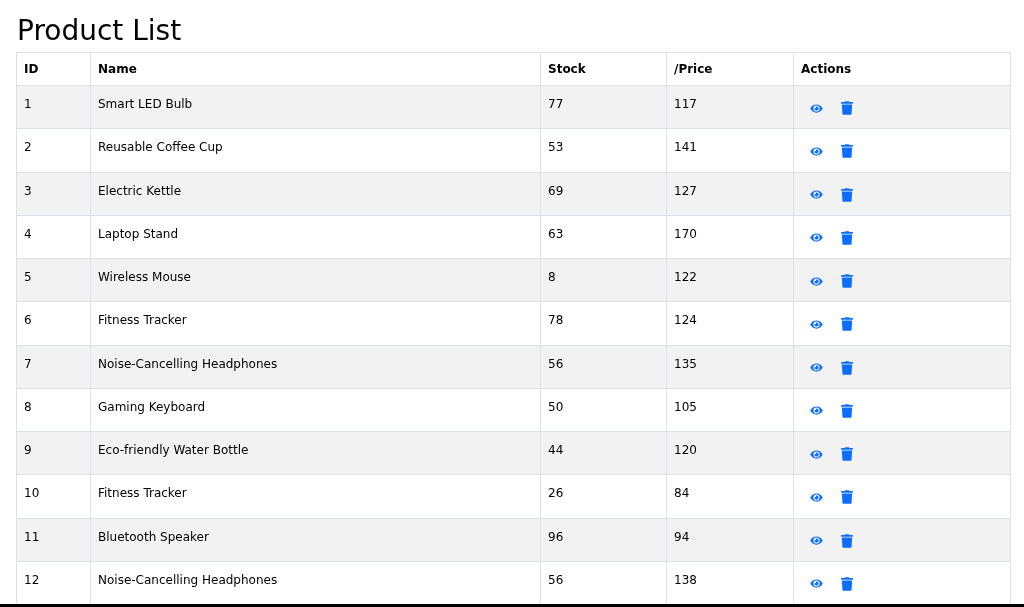  What do you see at coordinates (730, 540) in the screenshot?
I see `table-cell: 94` at bounding box center [730, 540].